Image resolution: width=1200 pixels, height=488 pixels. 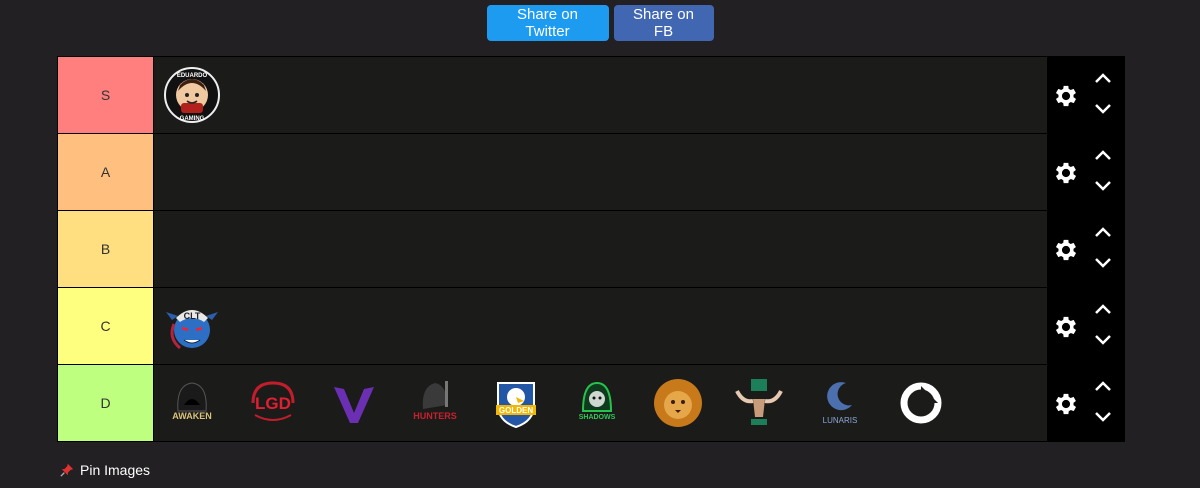 I want to click on tier-row-b: B, so click(x=591, y=249).